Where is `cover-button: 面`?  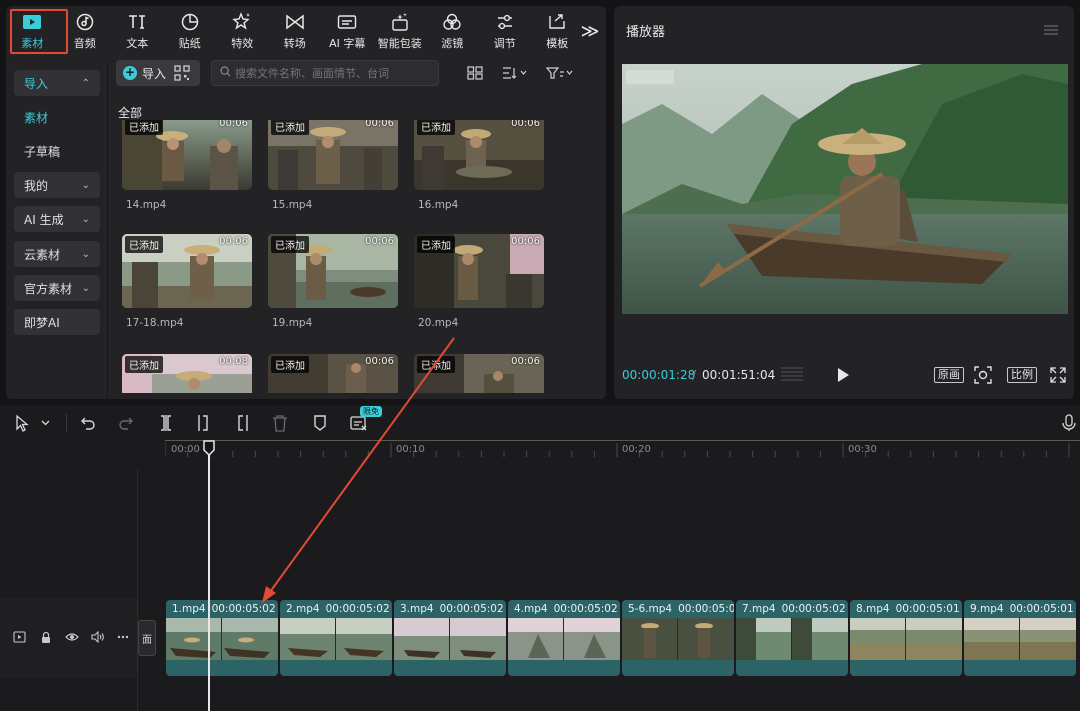 cover-button: 面 is located at coordinates (147, 638).